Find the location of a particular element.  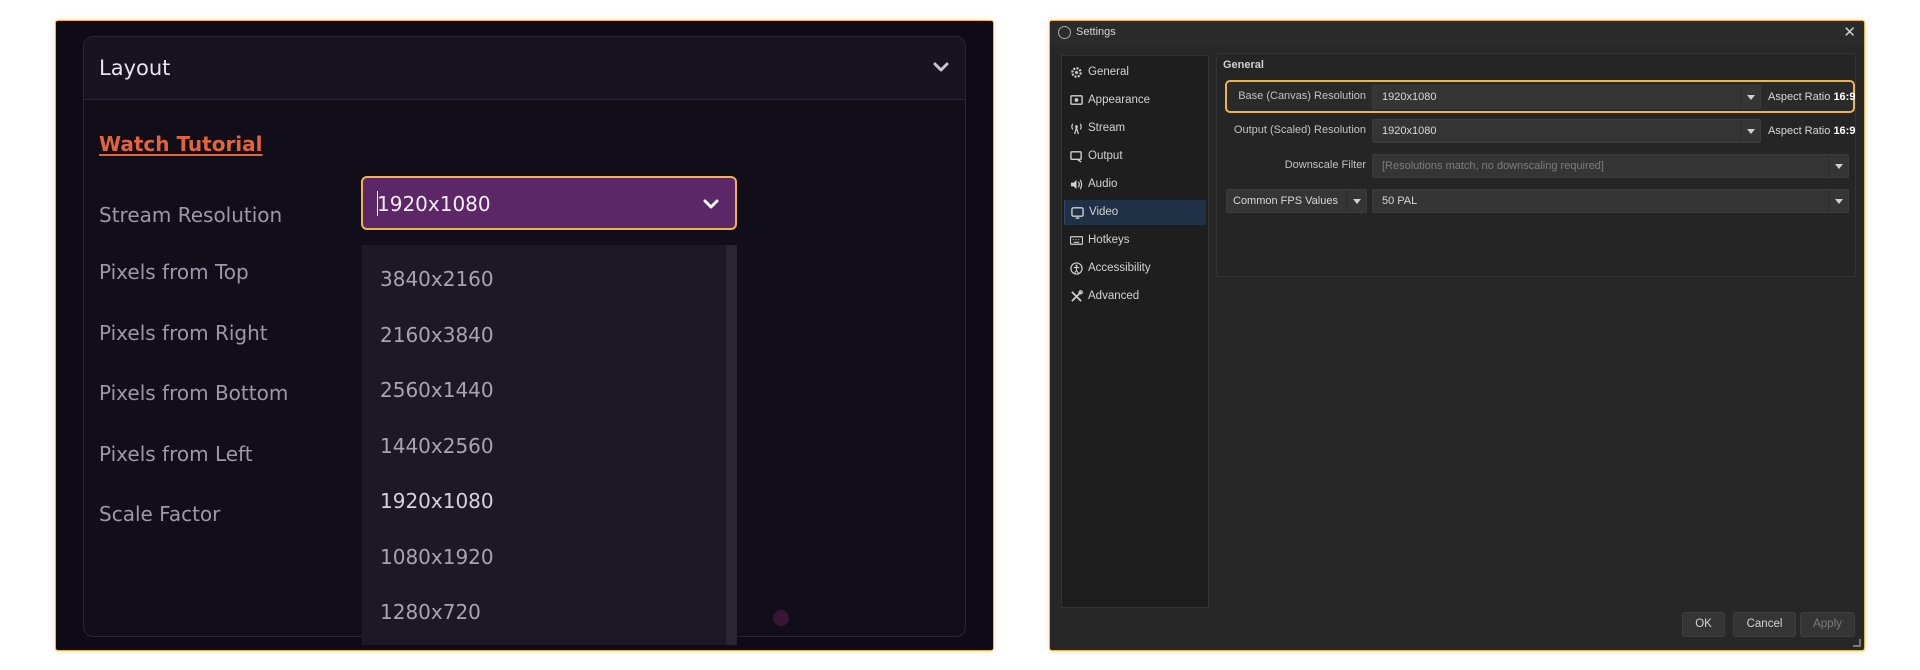

fps-value: 50 PAL is located at coordinates (1400, 201).